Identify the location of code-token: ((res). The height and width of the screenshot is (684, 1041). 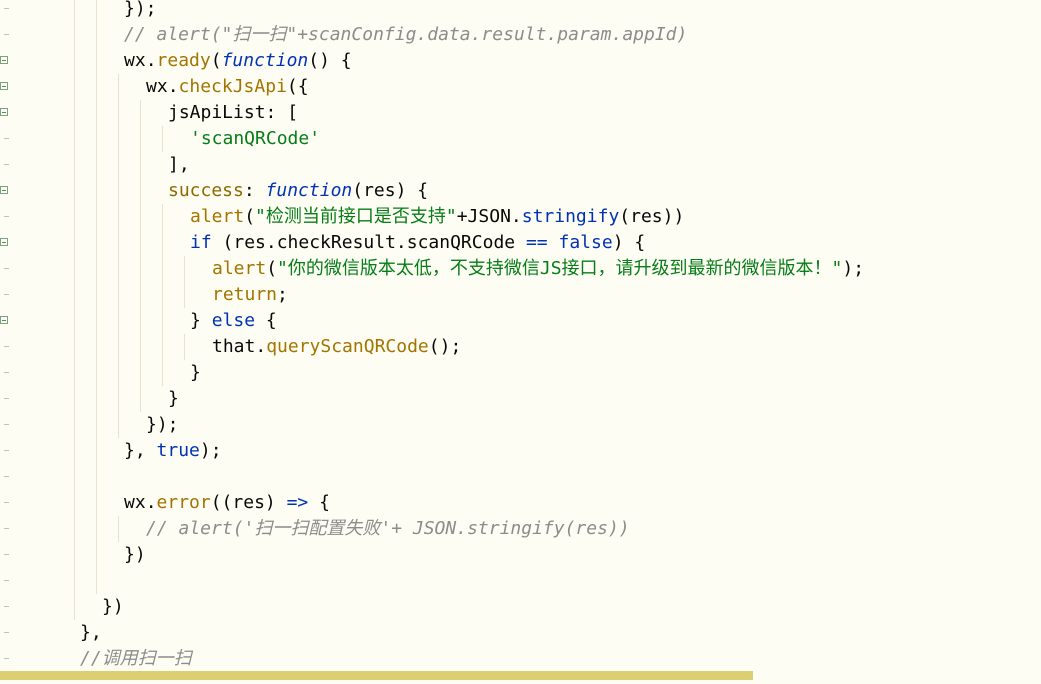
(248, 502).